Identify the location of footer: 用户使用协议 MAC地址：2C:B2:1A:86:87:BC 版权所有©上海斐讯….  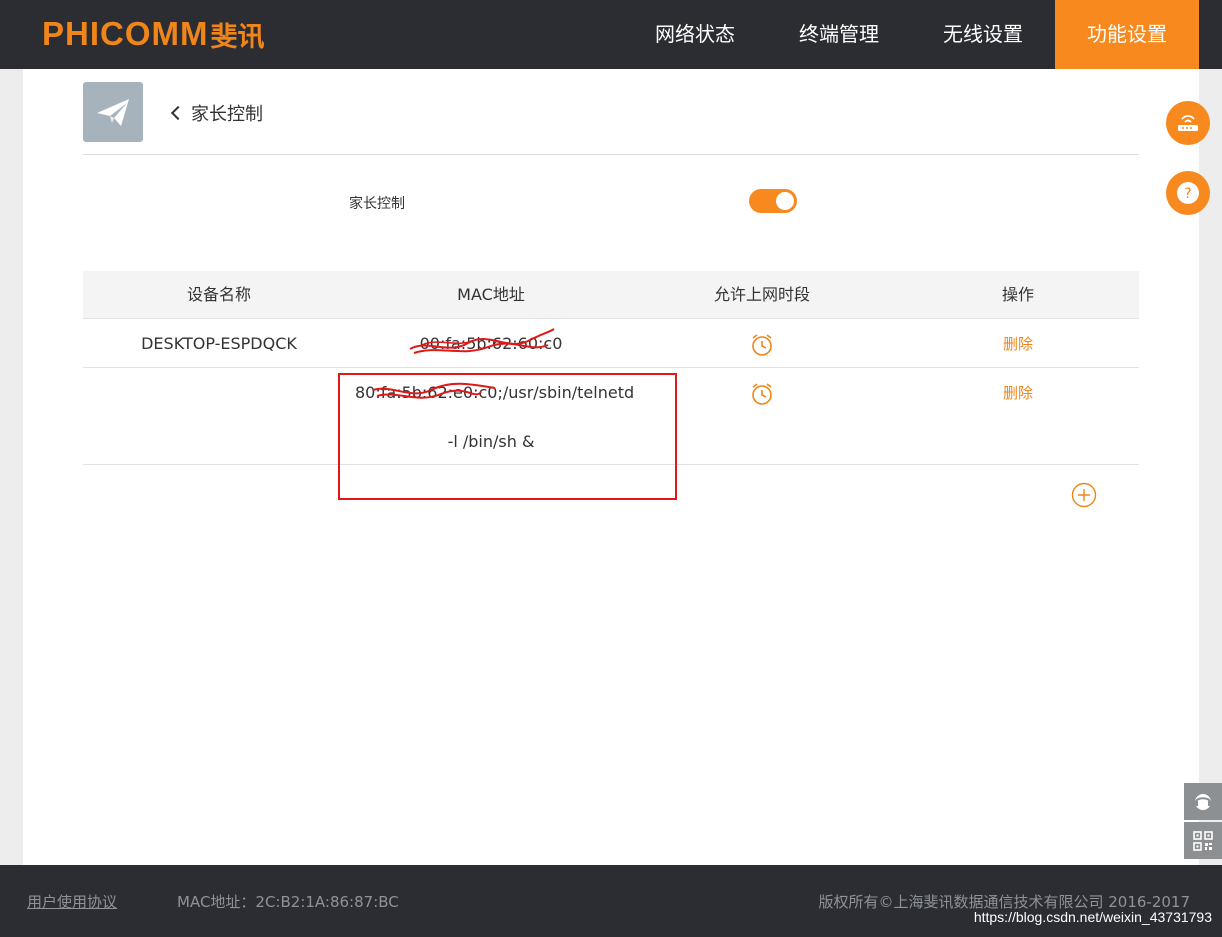
(611, 901).